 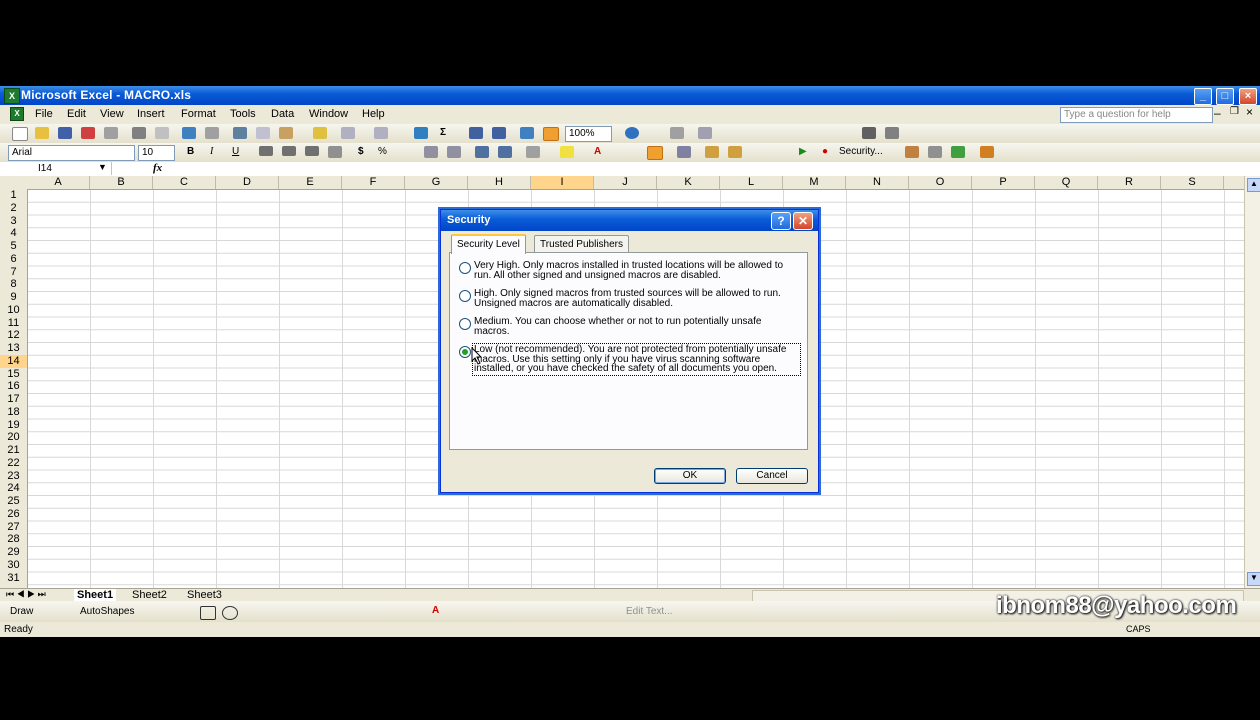 What do you see at coordinates (431, 152) in the screenshot?
I see `increase-decimal-icon` at bounding box center [431, 152].